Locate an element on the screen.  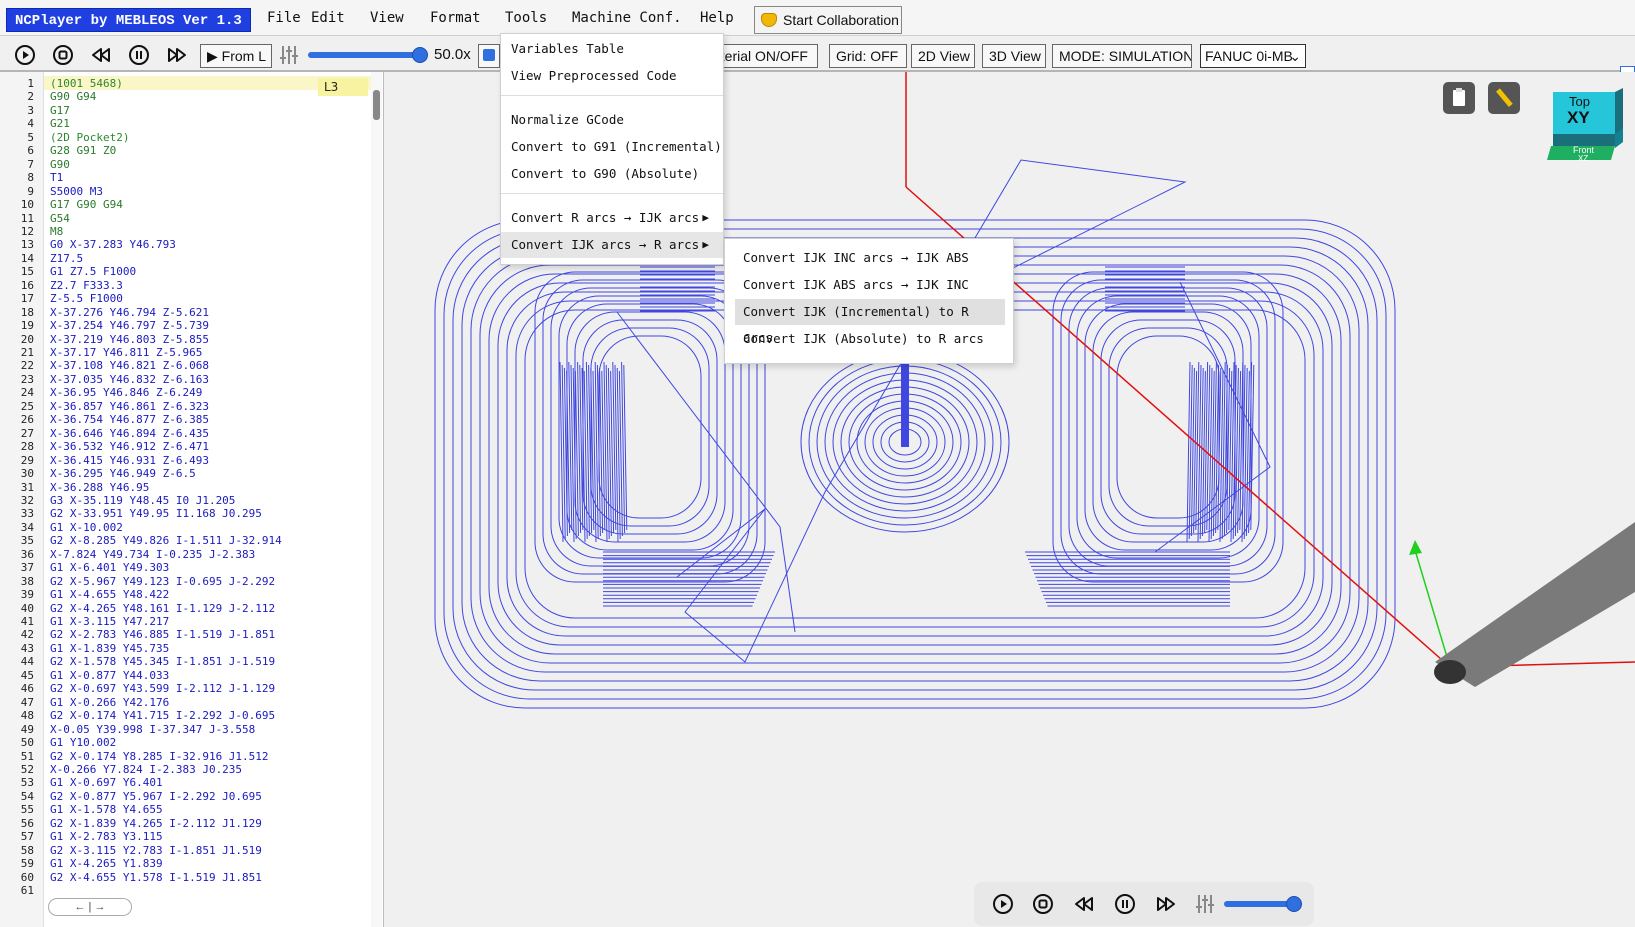
code-line: 50 G1 Y10.002 is located at coordinates (58, 743).